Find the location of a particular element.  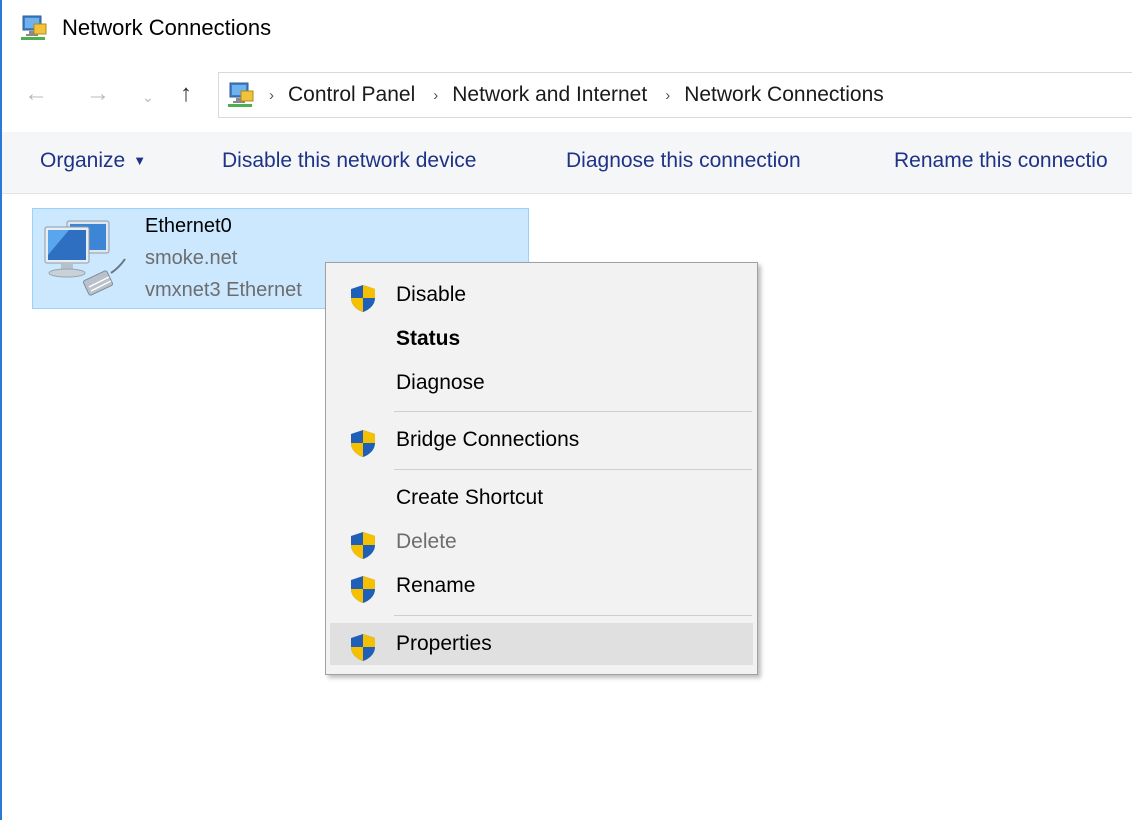

menu-item-label: Disable is located at coordinates (431, 294).